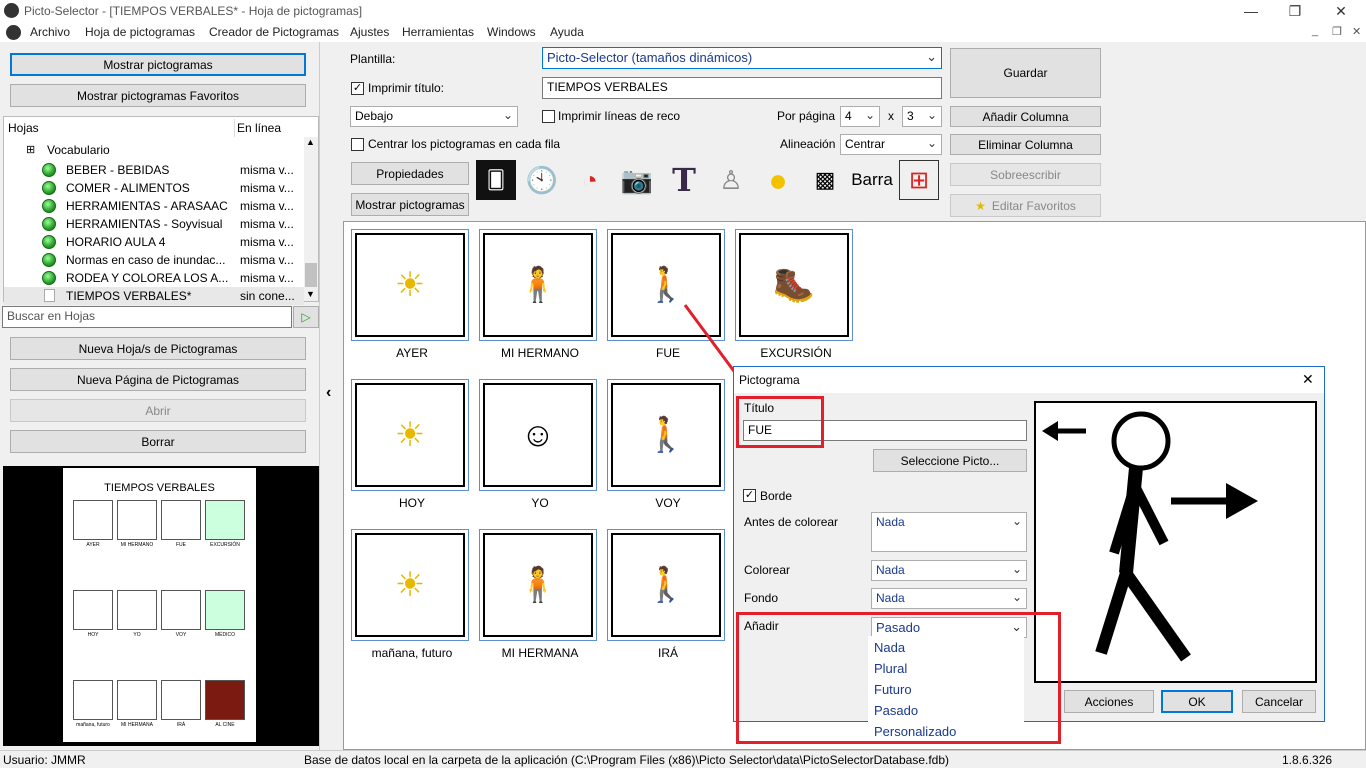 The image size is (1366, 768). What do you see at coordinates (684, 180) in the screenshot?
I see `text-icon: T` at bounding box center [684, 180].